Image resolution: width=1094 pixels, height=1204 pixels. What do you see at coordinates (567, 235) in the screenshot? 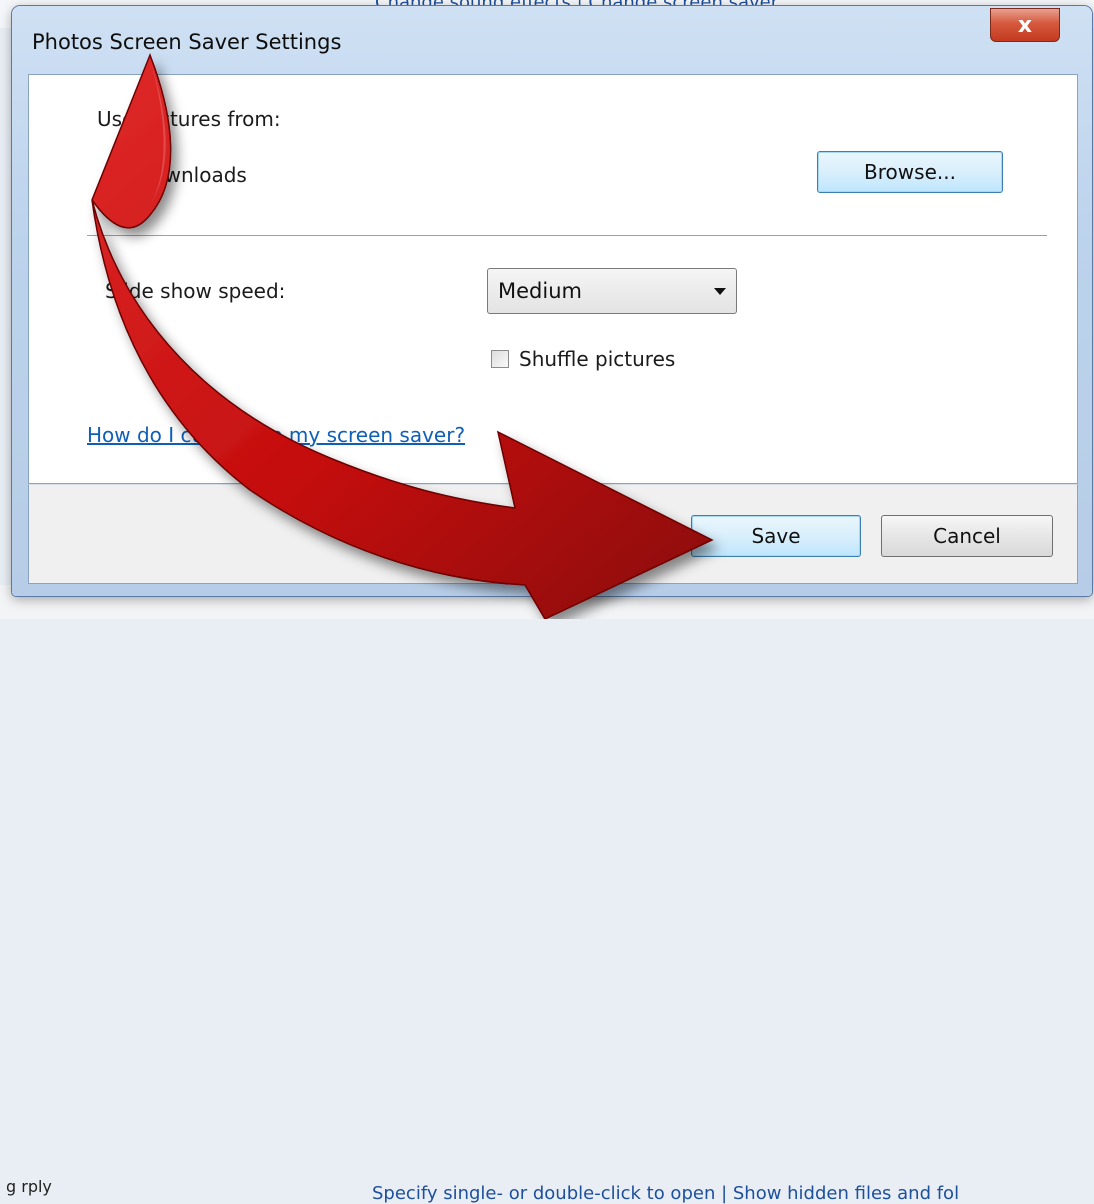
I see `section-divider` at bounding box center [567, 235].